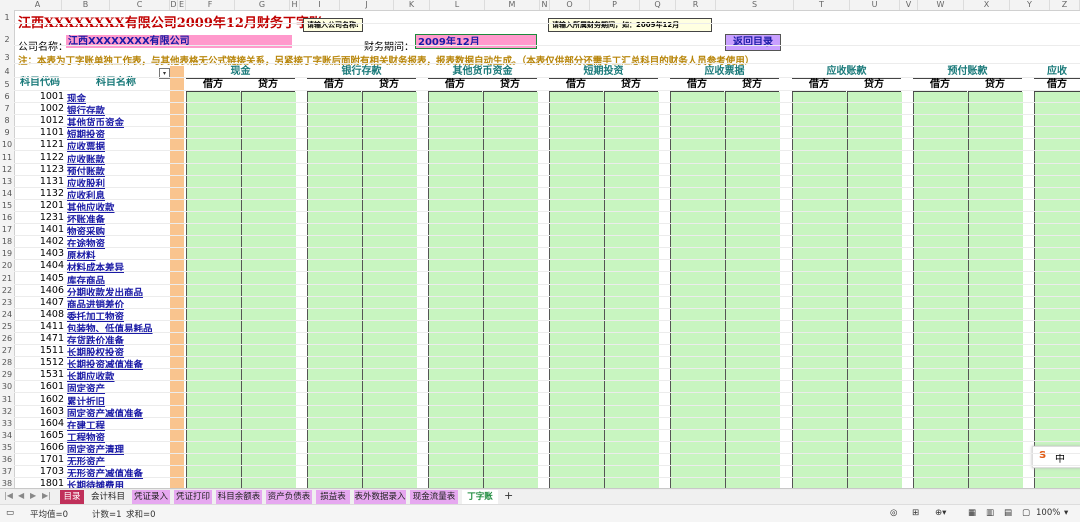  I want to click on row-number: 34, so click(7, 435).